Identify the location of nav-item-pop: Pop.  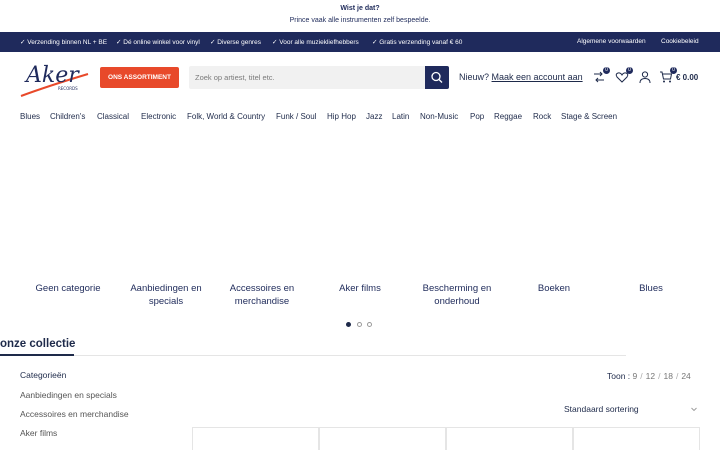
(477, 116).